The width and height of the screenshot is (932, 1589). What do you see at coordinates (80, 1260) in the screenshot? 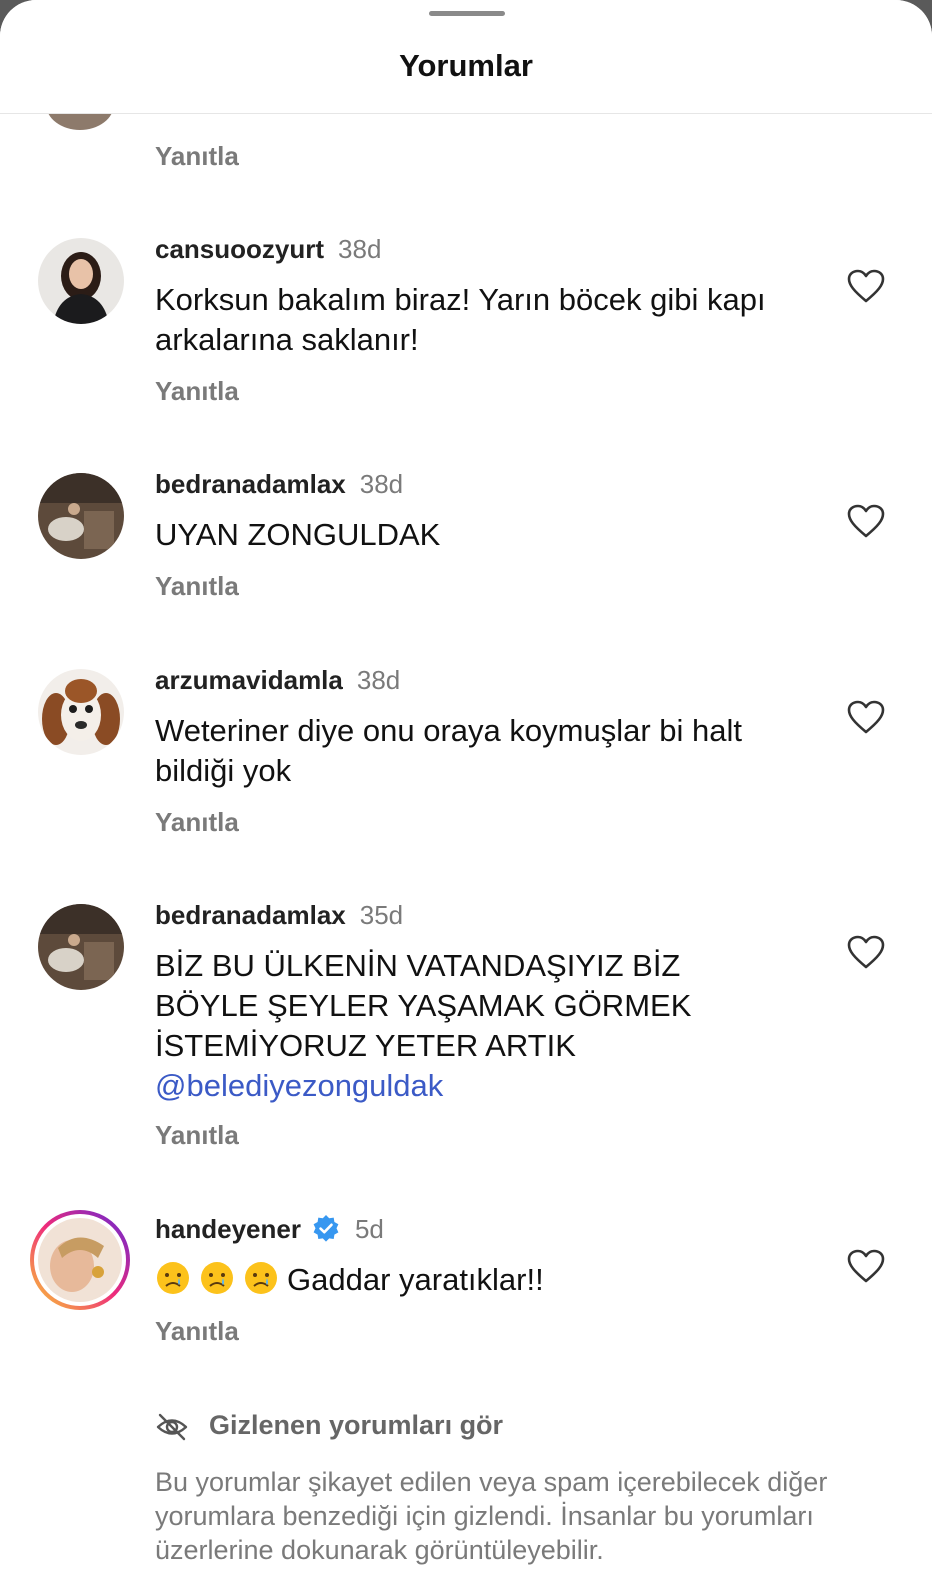
I see `avatar-story-ring` at bounding box center [80, 1260].